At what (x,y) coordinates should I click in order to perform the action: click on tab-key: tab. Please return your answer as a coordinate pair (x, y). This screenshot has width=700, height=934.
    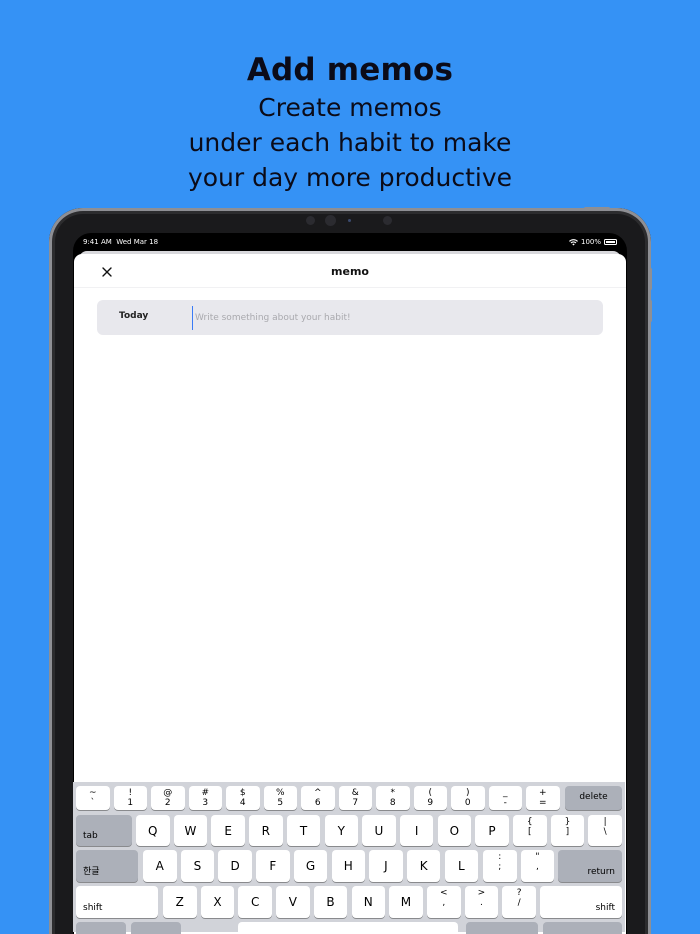
    Looking at the image, I should click on (104, 830).